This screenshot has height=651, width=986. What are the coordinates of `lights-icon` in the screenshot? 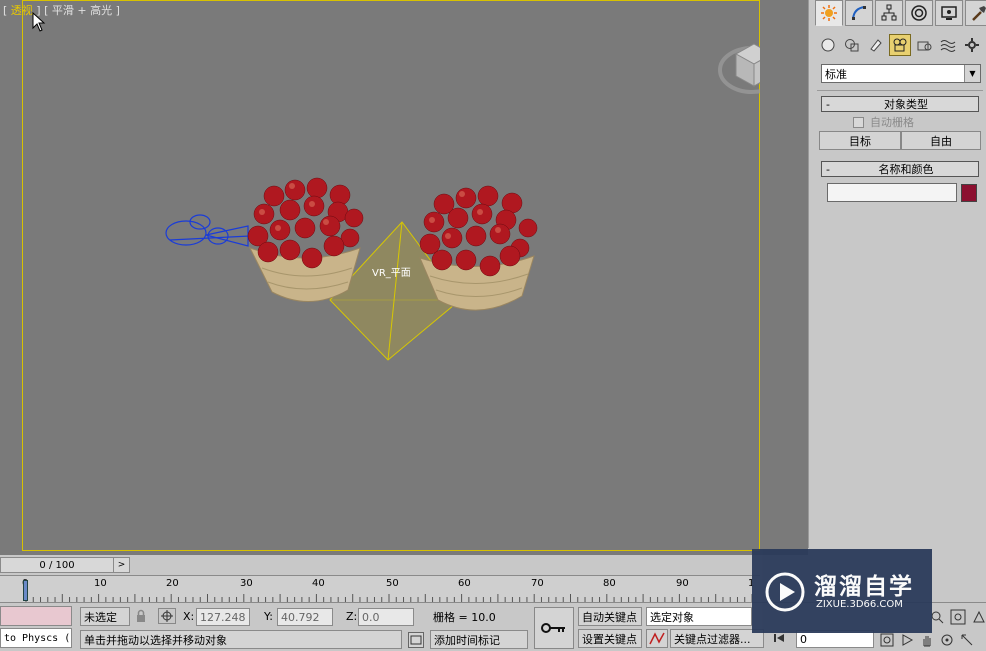 It's located at (876, 45).